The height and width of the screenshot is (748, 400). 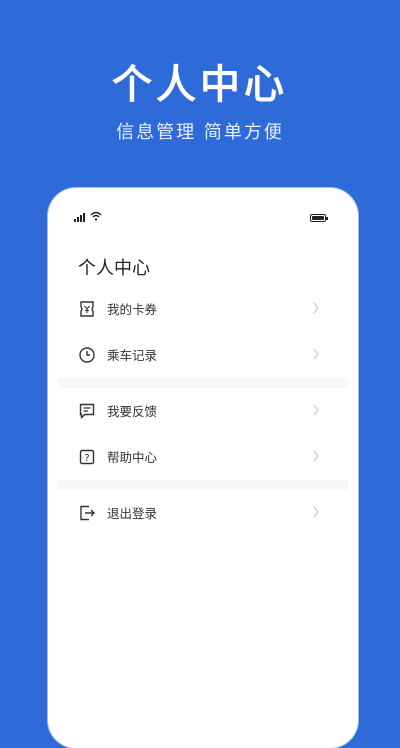 I want to click on logout-icon, so click(x=87, y=513).